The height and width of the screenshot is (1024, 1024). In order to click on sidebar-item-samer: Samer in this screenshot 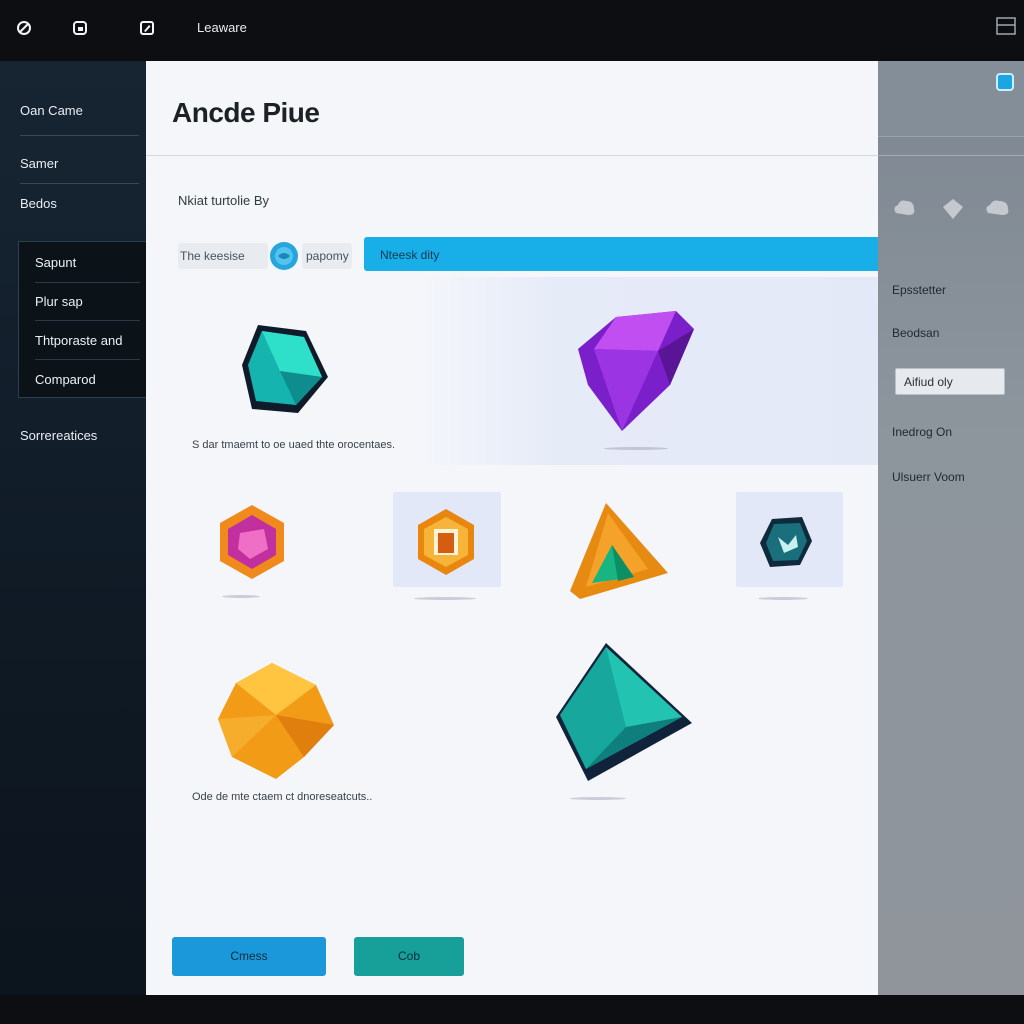, I will do `click(39, 163)`.